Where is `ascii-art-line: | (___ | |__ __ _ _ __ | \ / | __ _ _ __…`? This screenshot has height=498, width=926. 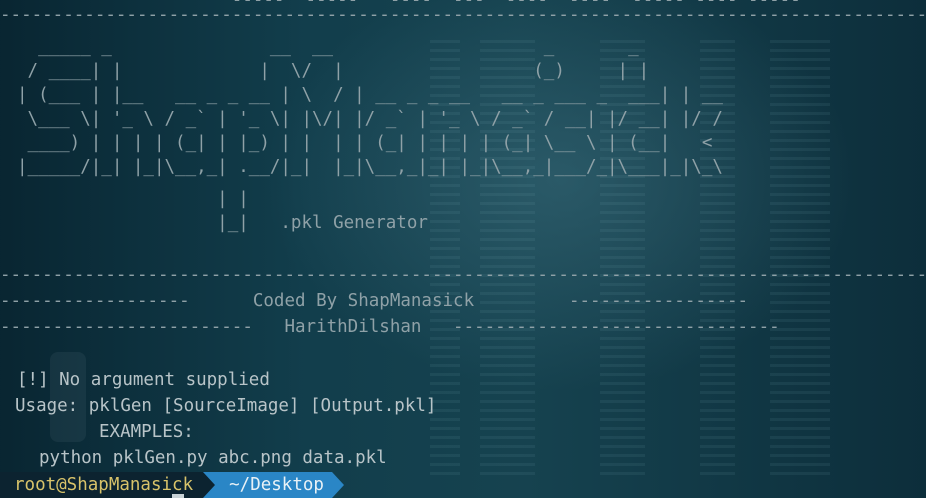
ascii-art-line: | (___ | |__ __ _ _ __ | \ / | __ _ _ __… is located at coordinates (370, 95).